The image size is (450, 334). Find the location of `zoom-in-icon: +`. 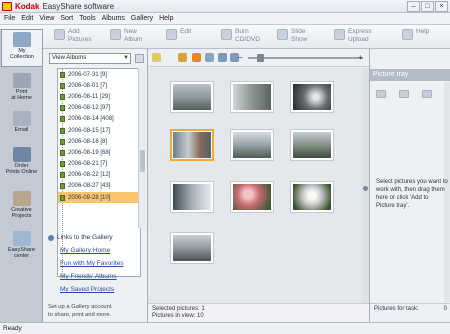

zoom-in-icon: + is located at coordinates (360, 57).